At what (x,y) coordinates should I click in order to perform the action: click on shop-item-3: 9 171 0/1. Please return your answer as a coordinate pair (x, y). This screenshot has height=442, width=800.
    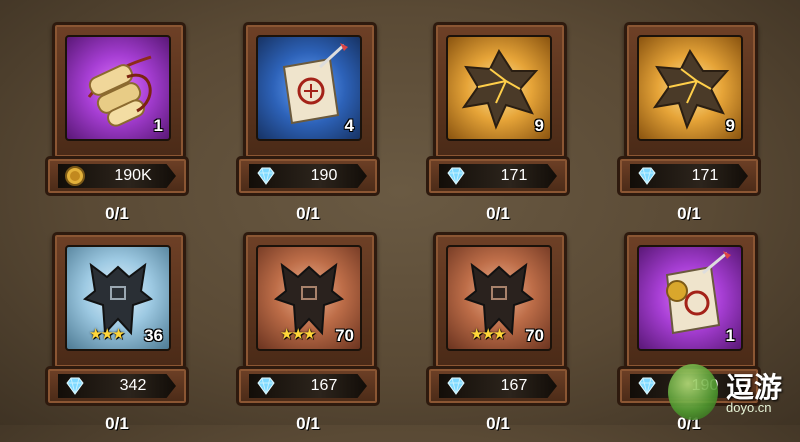
    Looking at the image, I should click on (498, 127).